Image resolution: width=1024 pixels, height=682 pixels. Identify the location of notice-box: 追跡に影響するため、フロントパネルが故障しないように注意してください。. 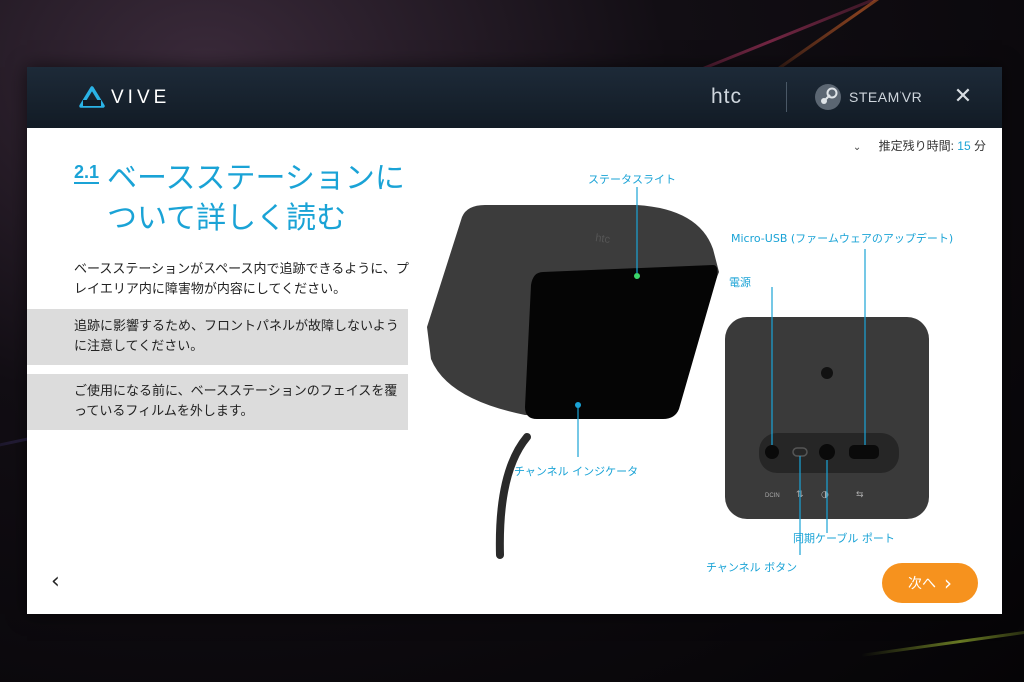
(217, 337).